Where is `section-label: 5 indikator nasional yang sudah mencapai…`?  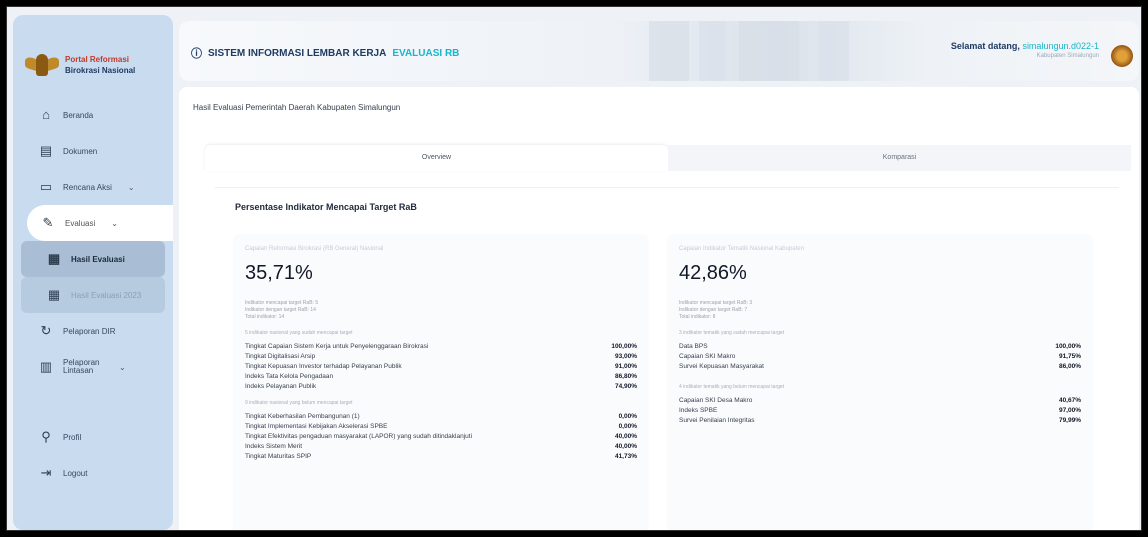 section-label: 5 indikator nasional yang sudah mencapai… is located at coordinates (299, 333).